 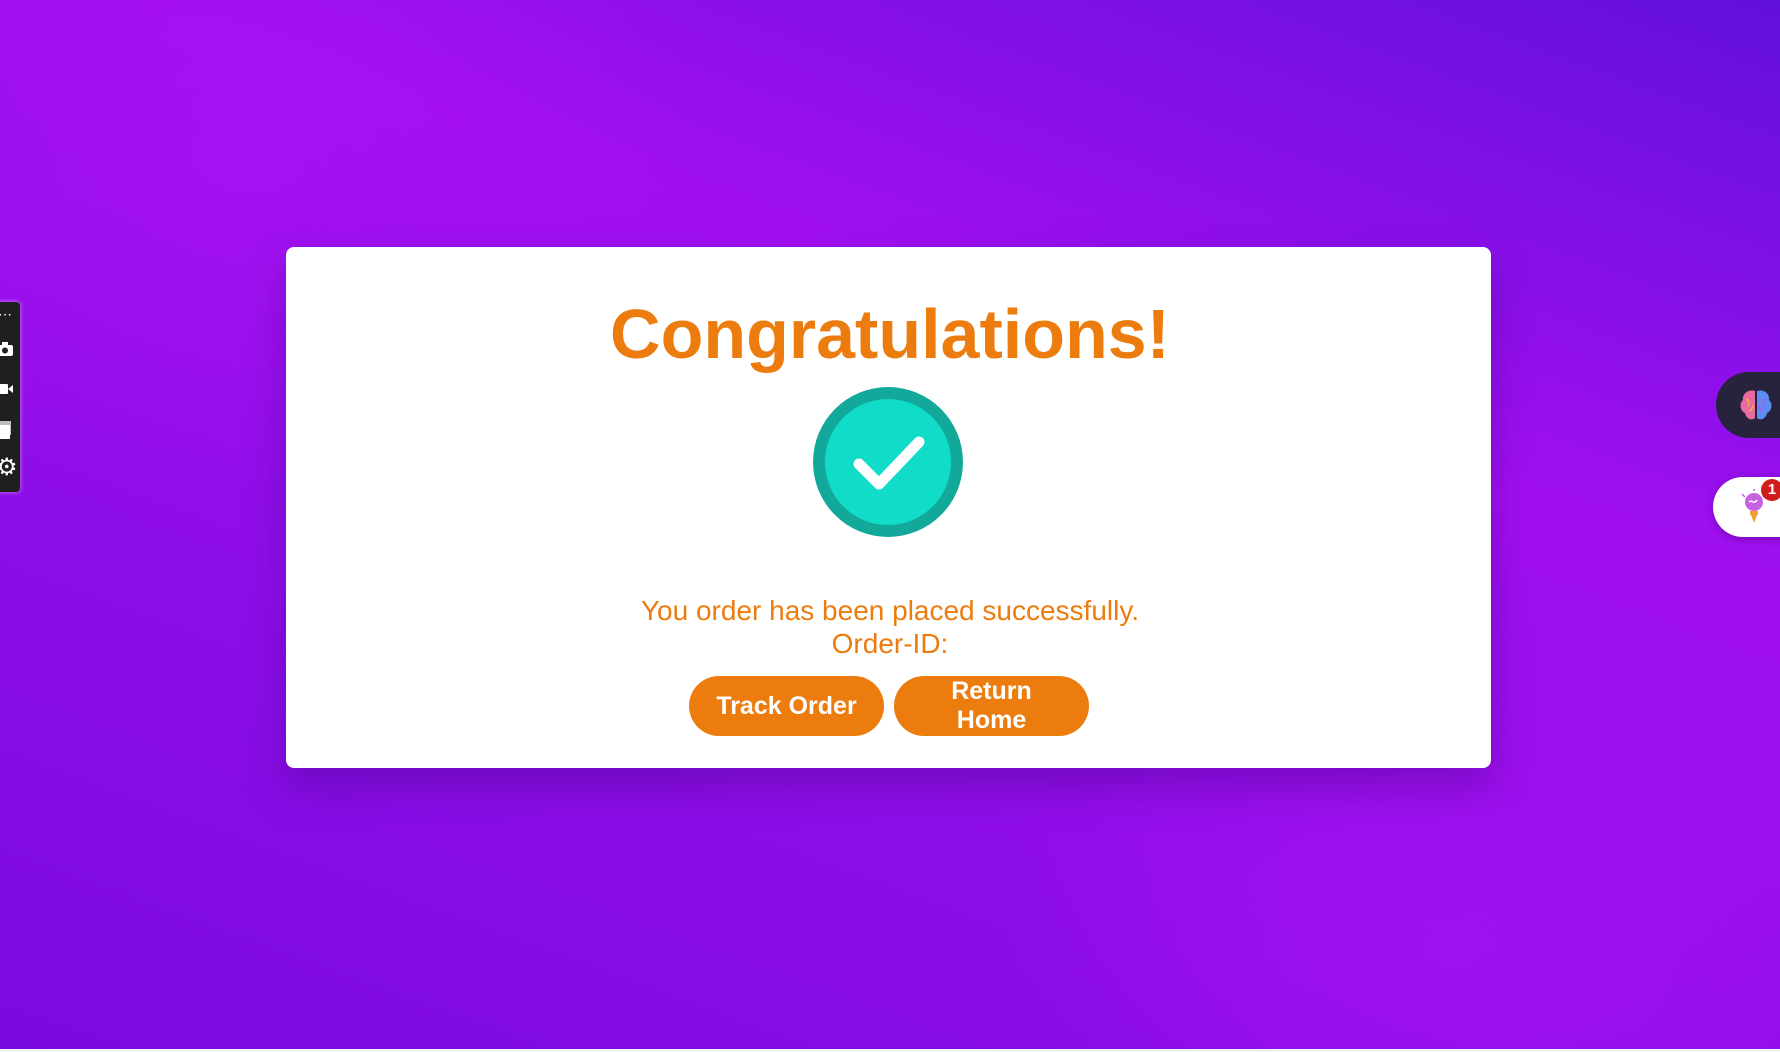 I want to click on notification-badge: 1, so click(x=1770, y=490).